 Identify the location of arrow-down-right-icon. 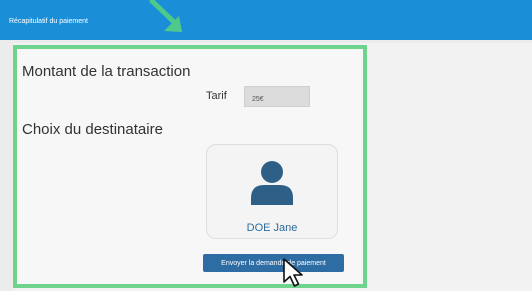
(165, 16).